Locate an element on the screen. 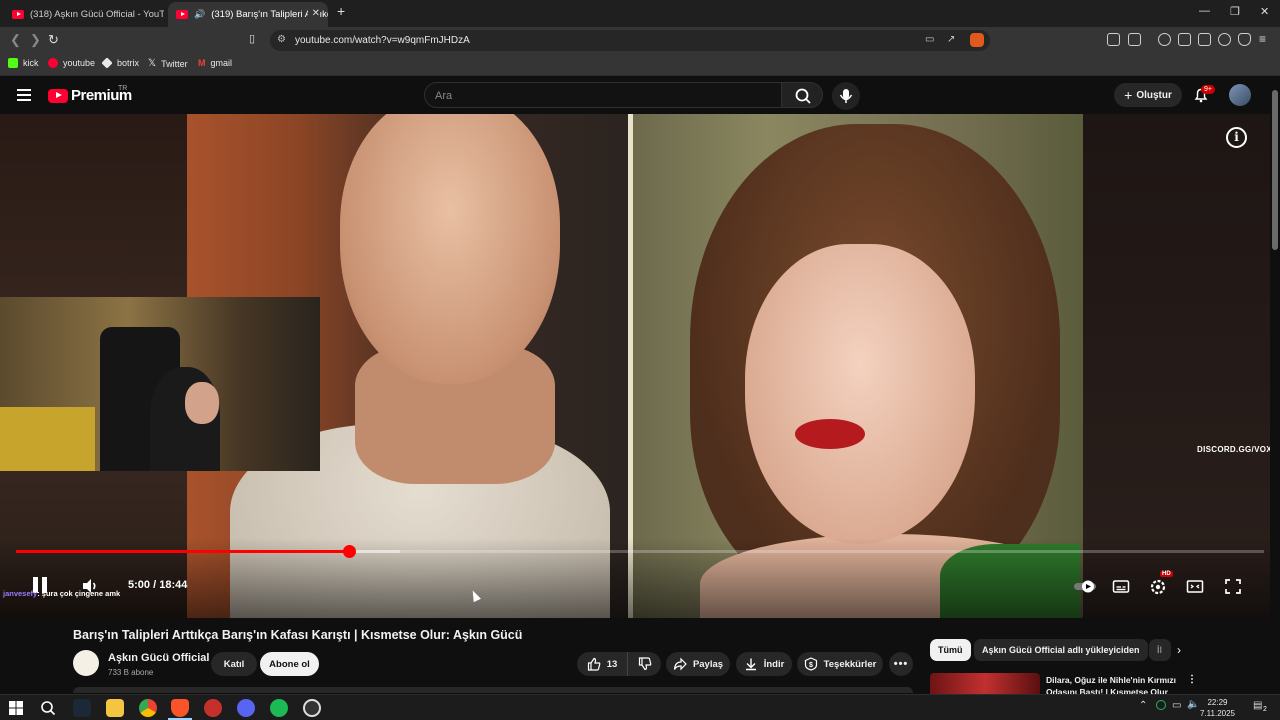 This screenshot has width=1280, height=720. music-icon is located at coordinates (1164, 39).